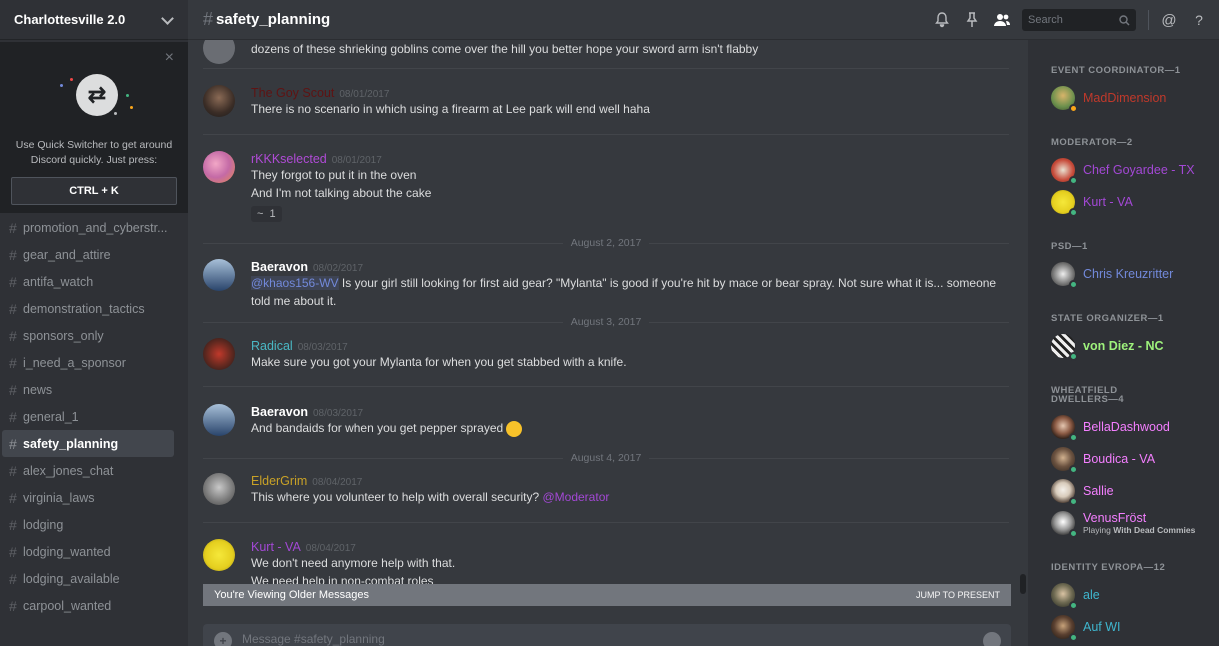 Image resolution: width=1219 pixels, height=646 pixels. I want to click on quick-switcher-shortcut: CTRL + K, so click(94, 191).